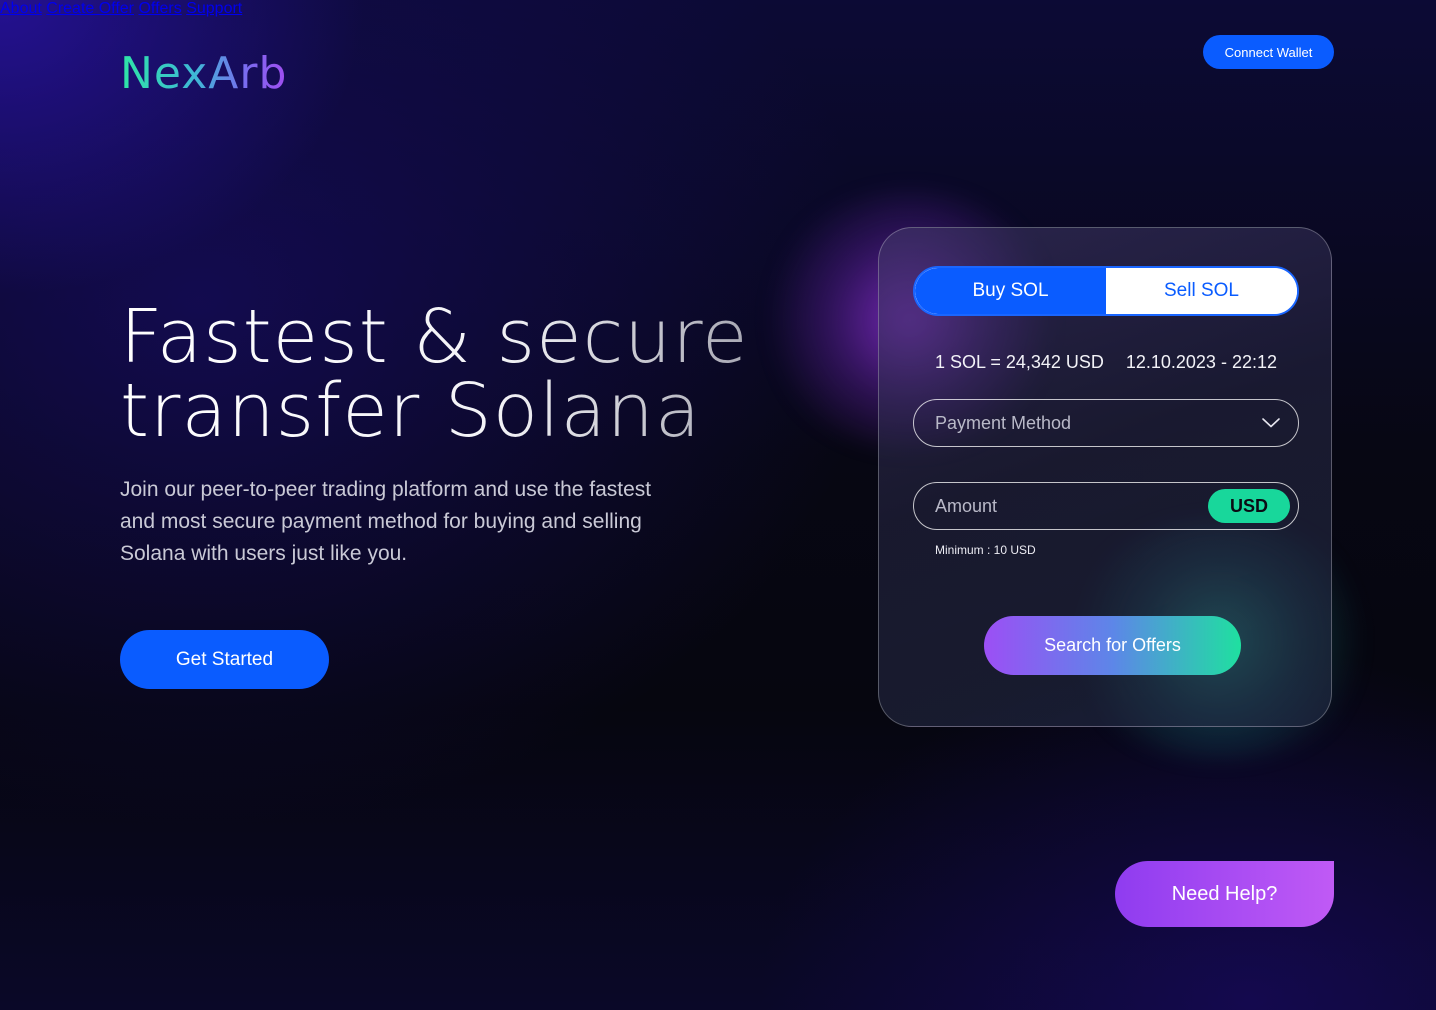  What do you see at coordinates (985, 550) in the screenshot?
I see `minimum-amount-note: Minimum : 10 USD` at bounding box center [985, 550].